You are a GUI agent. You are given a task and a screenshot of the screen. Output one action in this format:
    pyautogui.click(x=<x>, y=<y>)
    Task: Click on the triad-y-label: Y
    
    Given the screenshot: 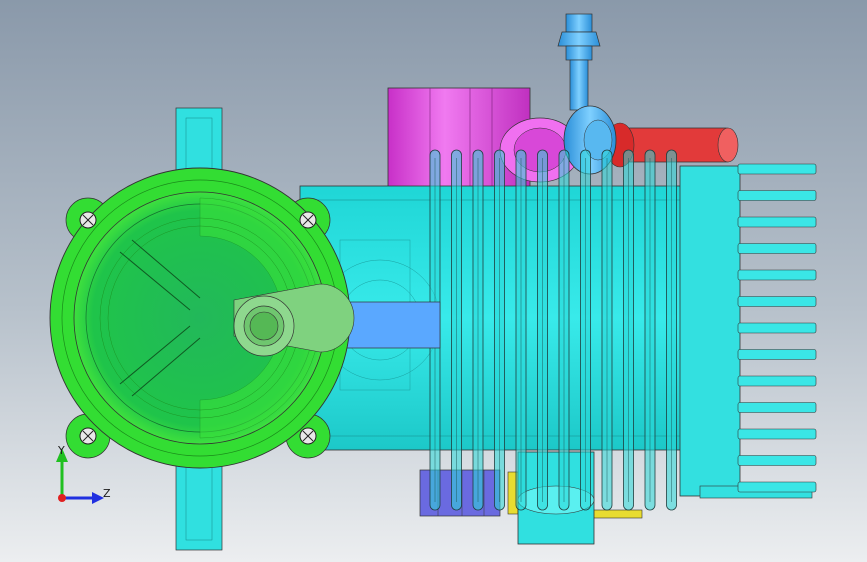 What is the action you would take?
    pyautogui.click(x=61, y=450)
    